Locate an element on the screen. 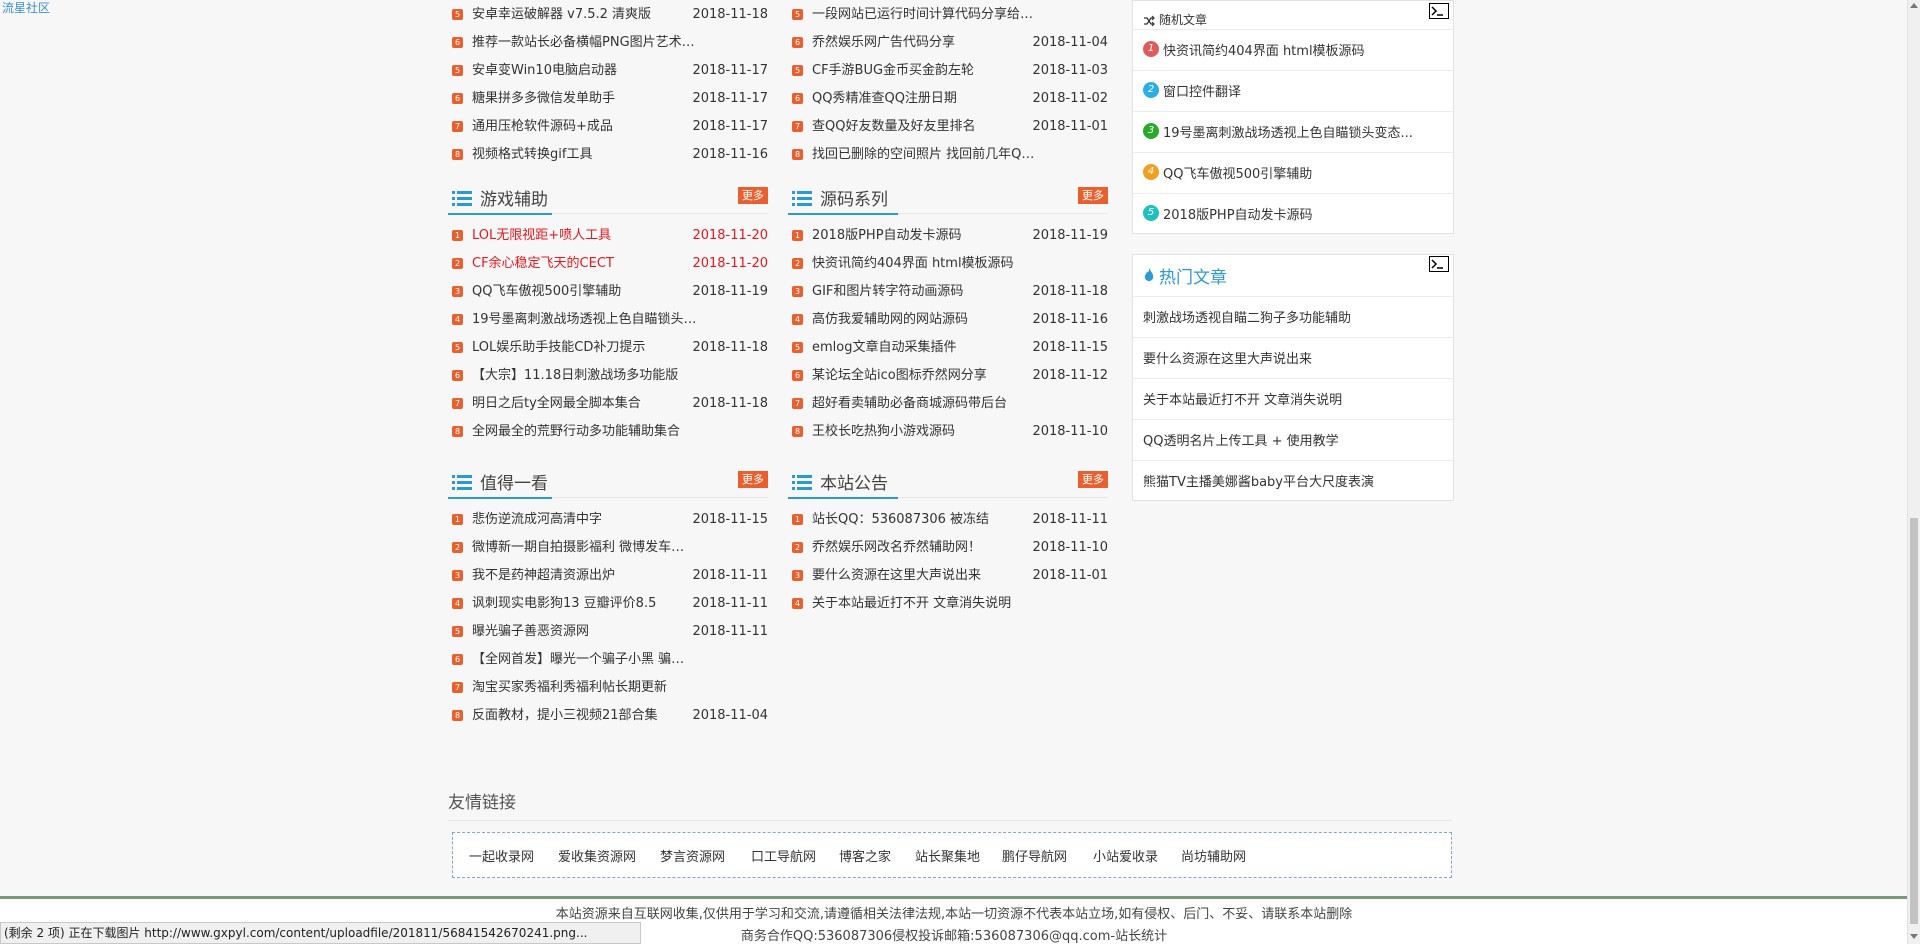 This screenshot has width=1920, height=944. list-item: 2 快资讯简约404界面 html模板源码 is located at coordinates (948, 264).